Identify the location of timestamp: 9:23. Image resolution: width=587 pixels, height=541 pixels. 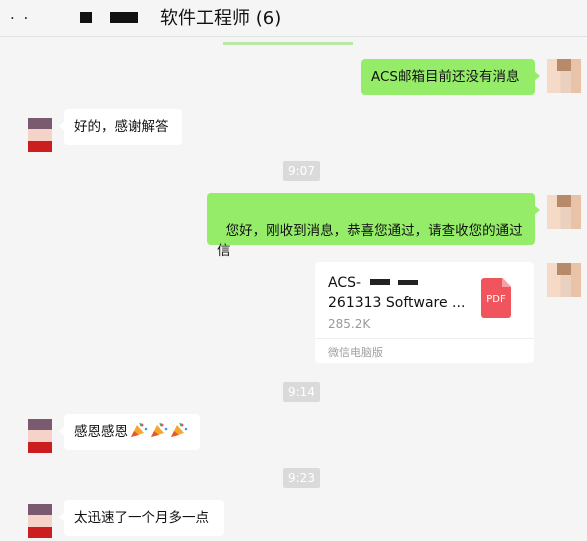
(301, 478).